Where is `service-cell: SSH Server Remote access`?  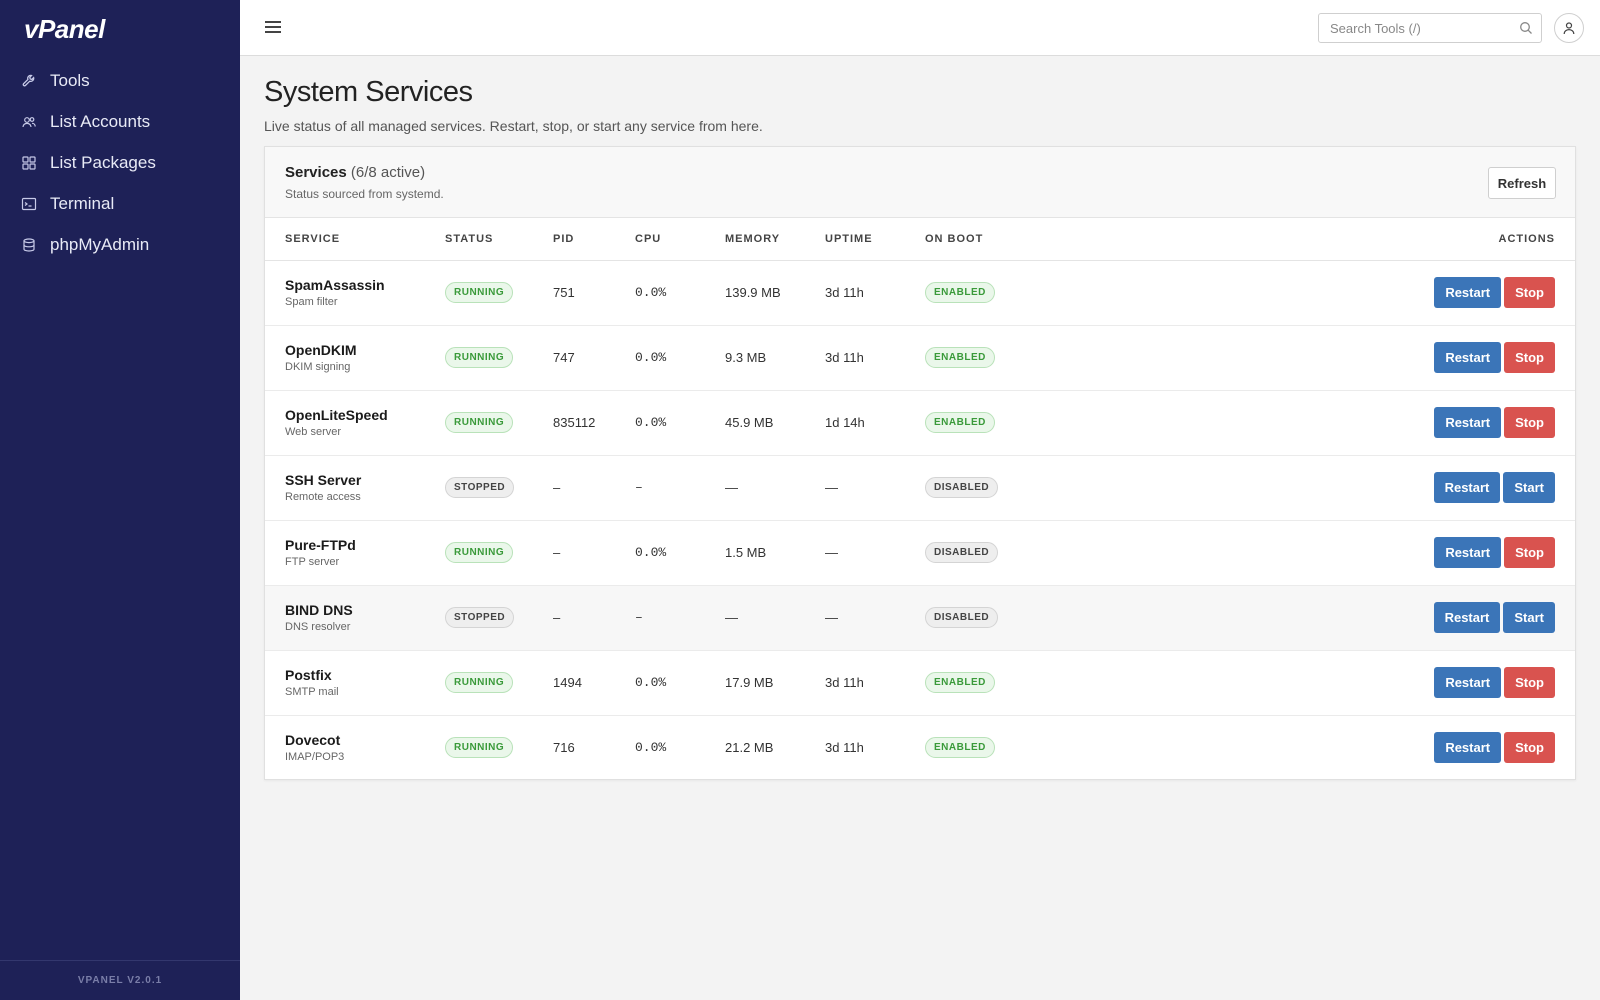 service-cell: SSH Server Remote access is located at coordinates (355, 487).